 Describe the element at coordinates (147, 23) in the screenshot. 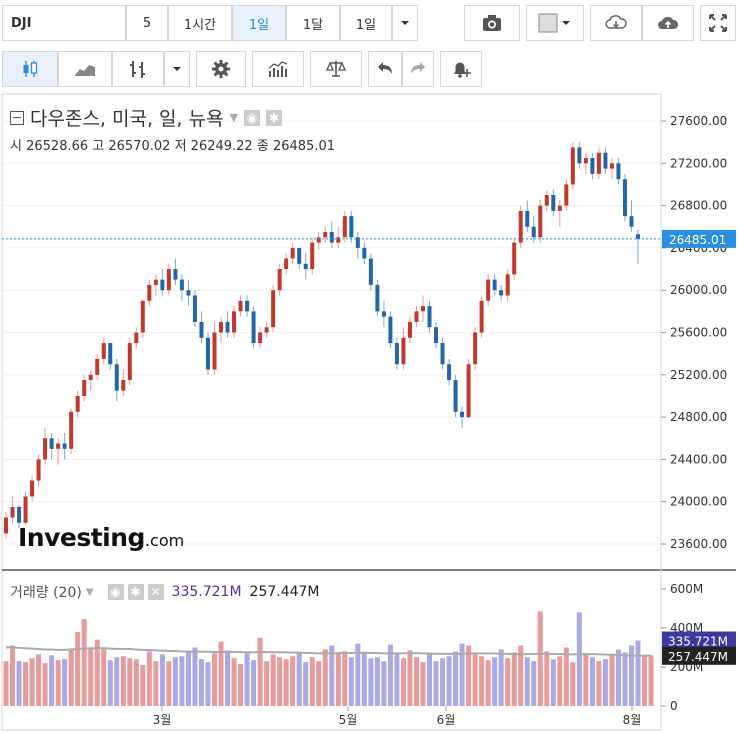

I see `interval-5-button: 5` at that location.